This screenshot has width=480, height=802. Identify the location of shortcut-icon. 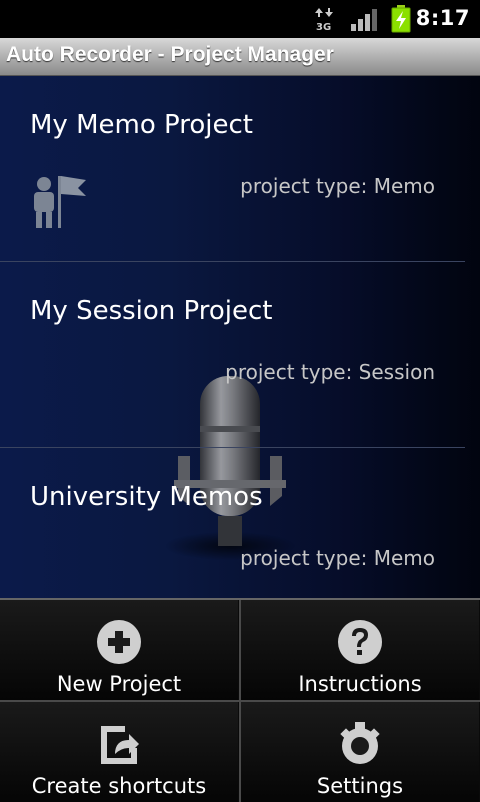
(120, 745).